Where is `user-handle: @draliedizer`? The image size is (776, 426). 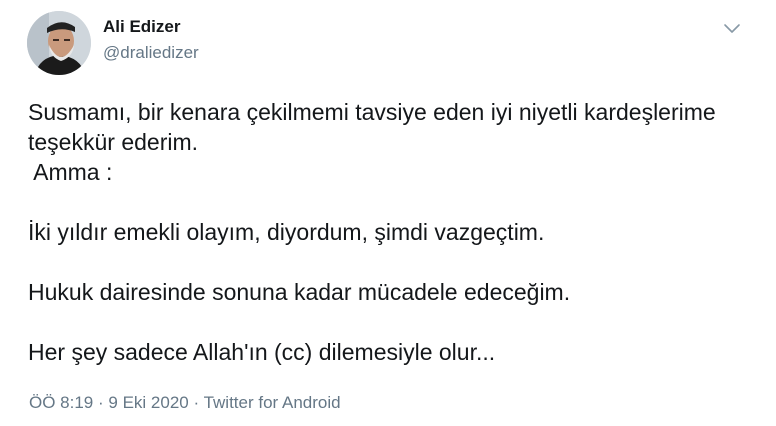 user-handle: @draliedizer is located at coordinates (151, 53).